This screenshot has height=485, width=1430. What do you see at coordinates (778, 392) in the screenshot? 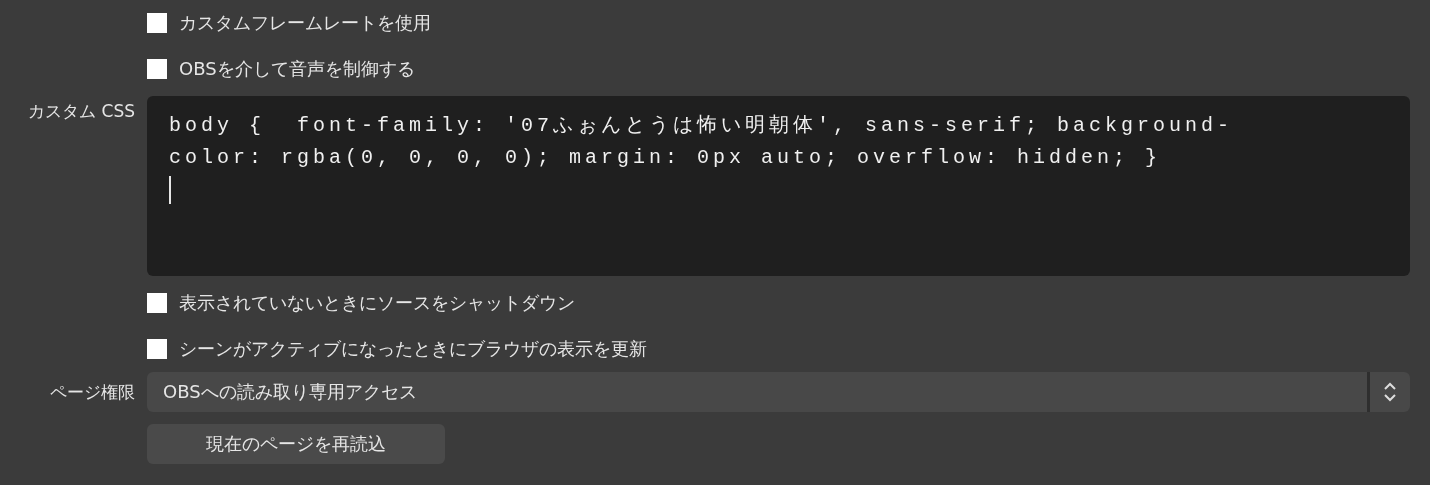
I see `permission-select: OBSへの読み取り専用アクセス` at bounding box center [778, 392].